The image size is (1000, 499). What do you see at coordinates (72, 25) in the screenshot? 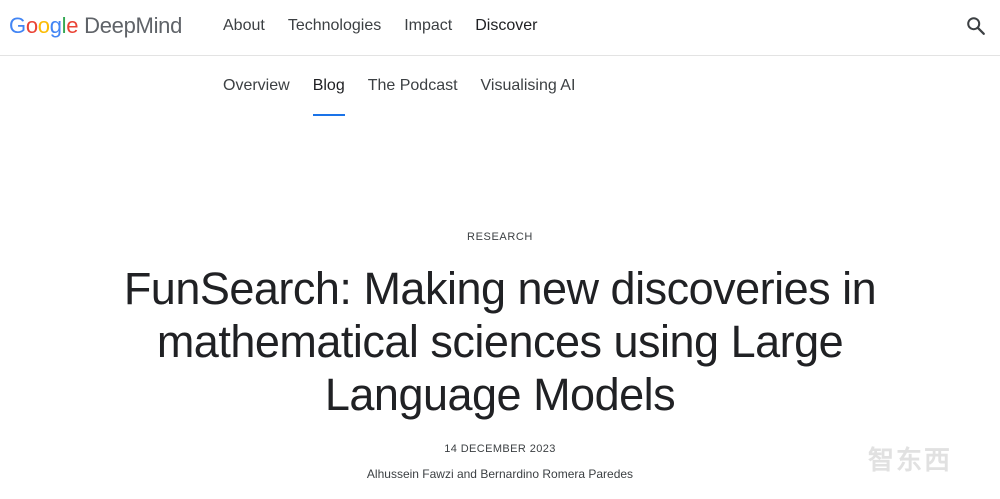
I see `logo-letter: e` at bounding box center [72, 25].